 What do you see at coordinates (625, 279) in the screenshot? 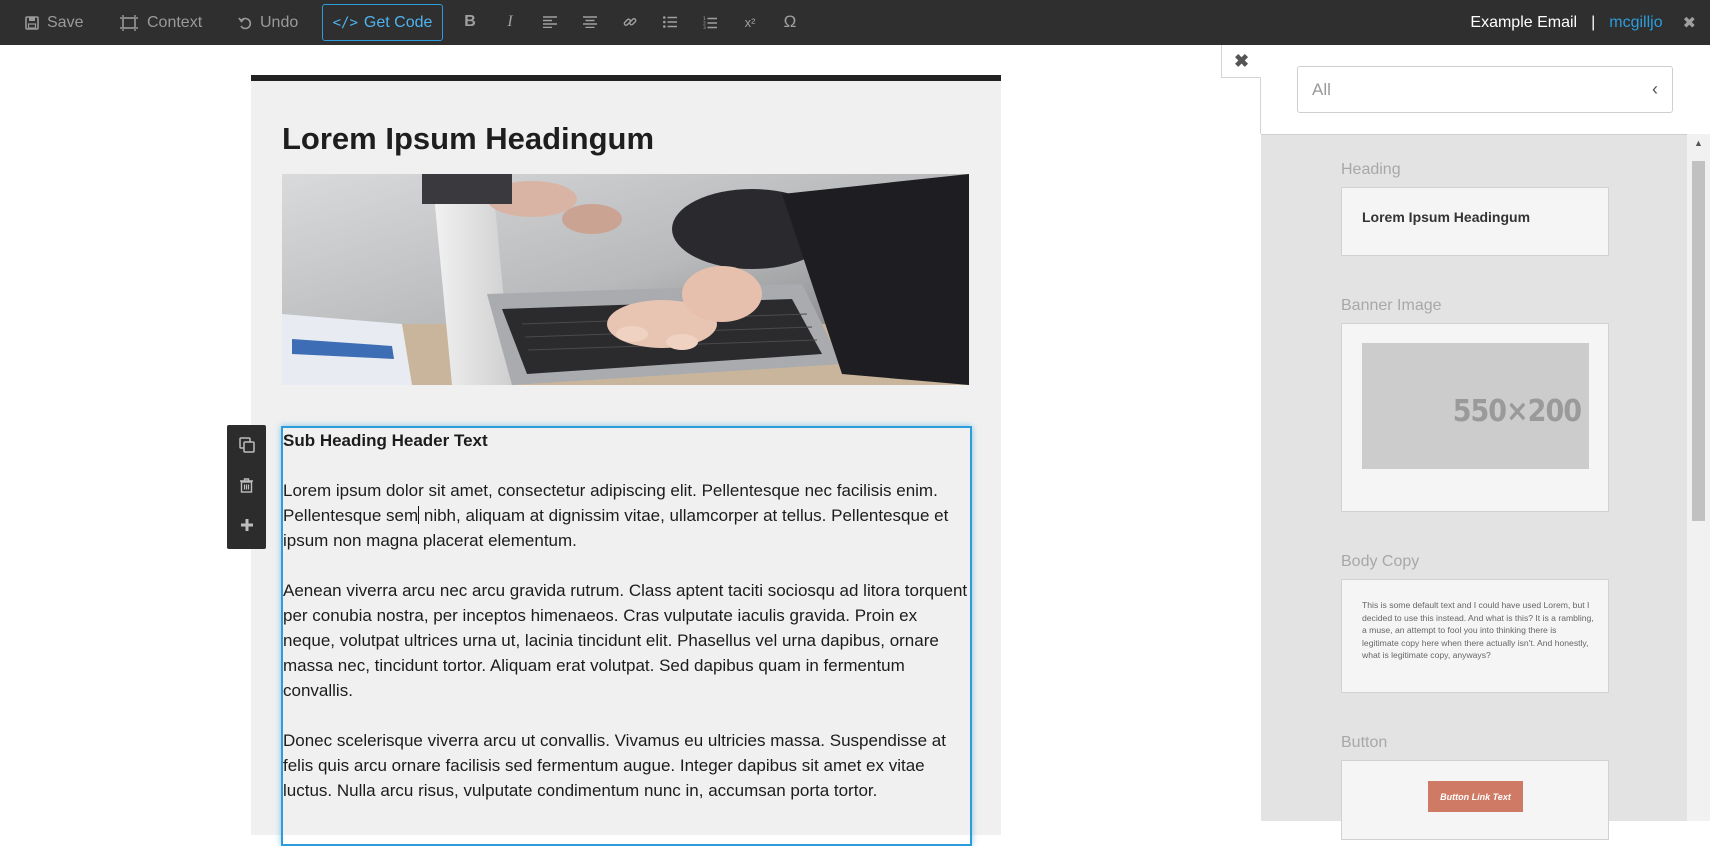
I see `banner-image` at bounding box center [625, 279].